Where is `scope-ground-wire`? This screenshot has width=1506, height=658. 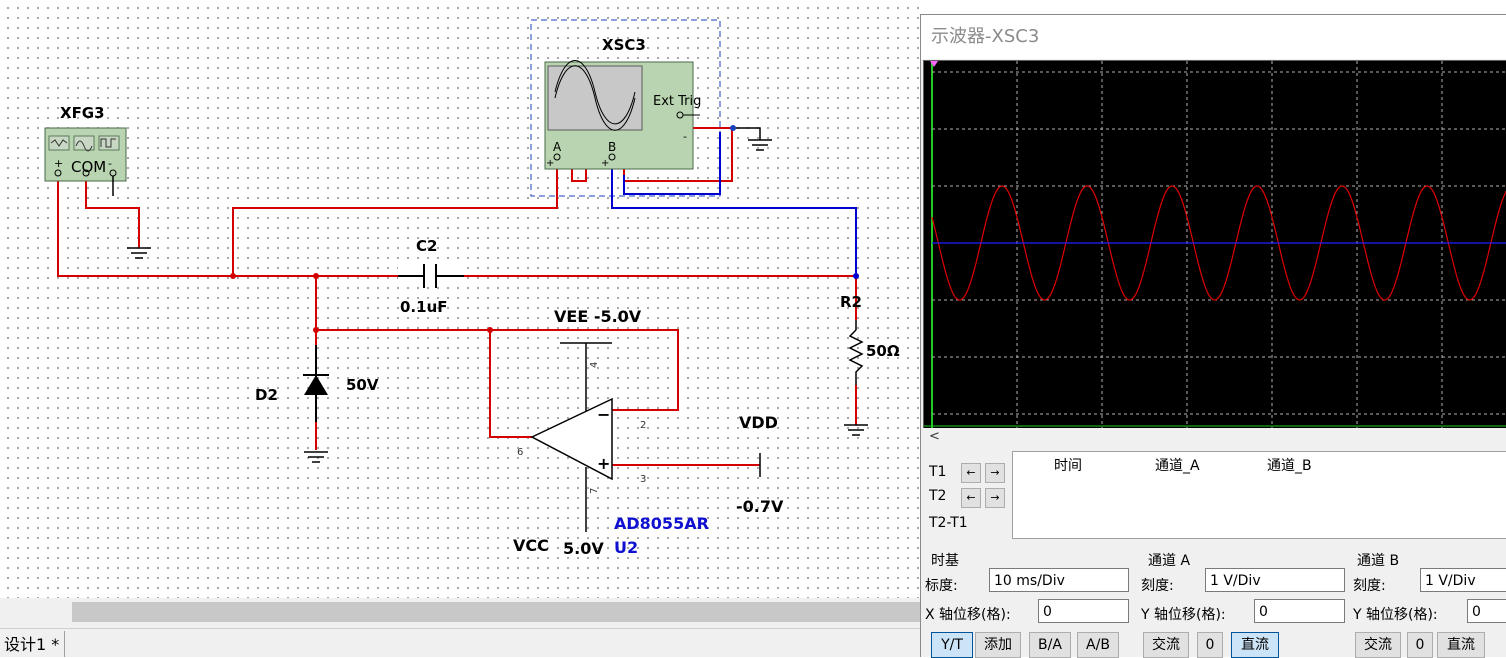 scope-ground-wire is located at coordinates (747, 133).